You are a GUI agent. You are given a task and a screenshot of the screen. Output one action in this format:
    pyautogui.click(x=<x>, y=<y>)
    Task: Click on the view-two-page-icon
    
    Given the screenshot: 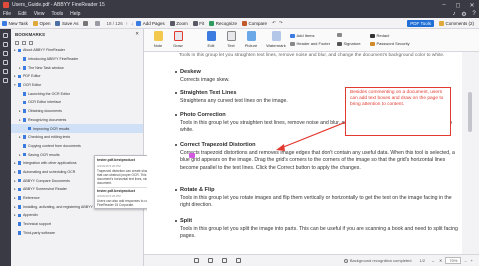 What is the action you would take?
    pyautogui.click(x=210, y=260)
    